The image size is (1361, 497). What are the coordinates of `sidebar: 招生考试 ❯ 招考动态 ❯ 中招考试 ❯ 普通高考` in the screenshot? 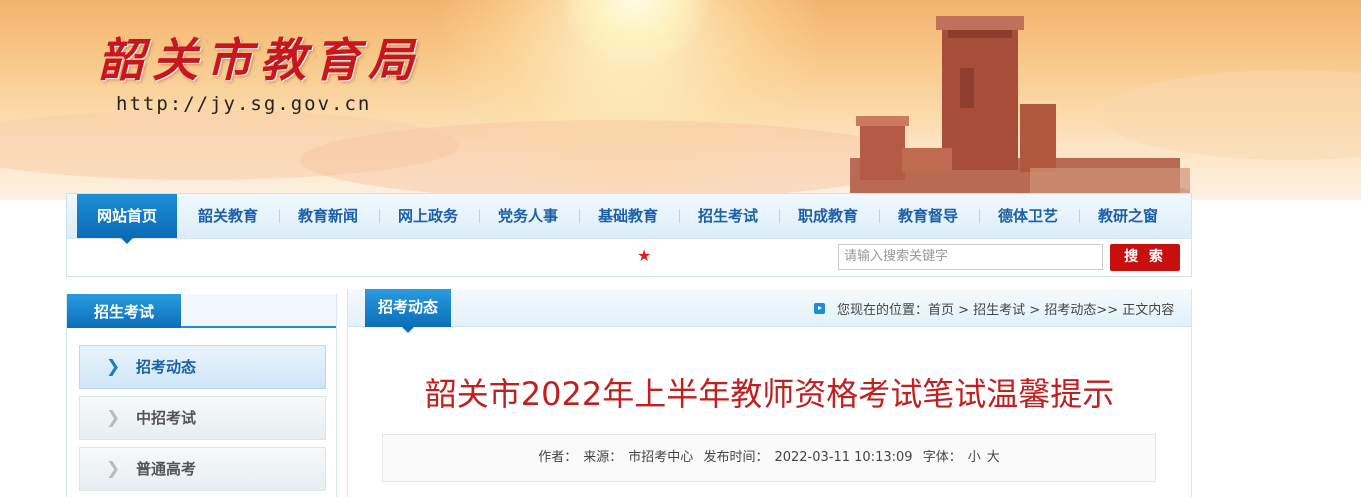 It's located at (201, 395).